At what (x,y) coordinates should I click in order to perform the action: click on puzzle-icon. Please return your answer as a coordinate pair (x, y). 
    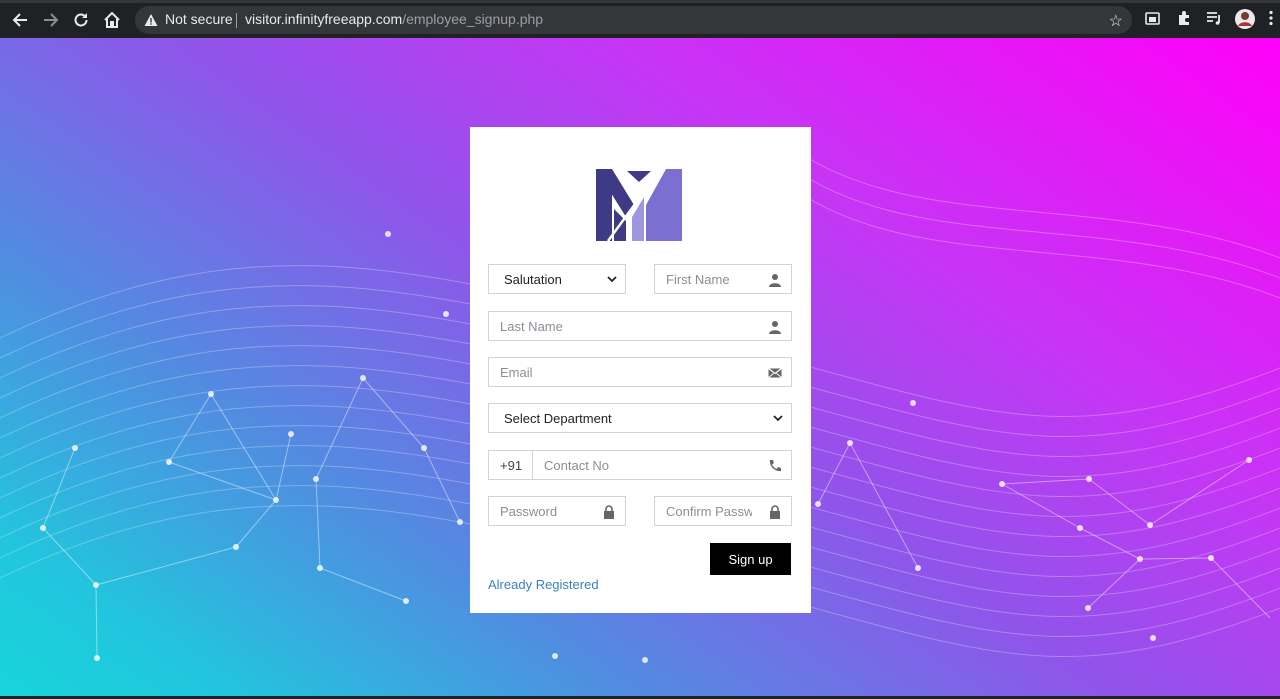
    Looking at the image, I should click on (1185, 19).